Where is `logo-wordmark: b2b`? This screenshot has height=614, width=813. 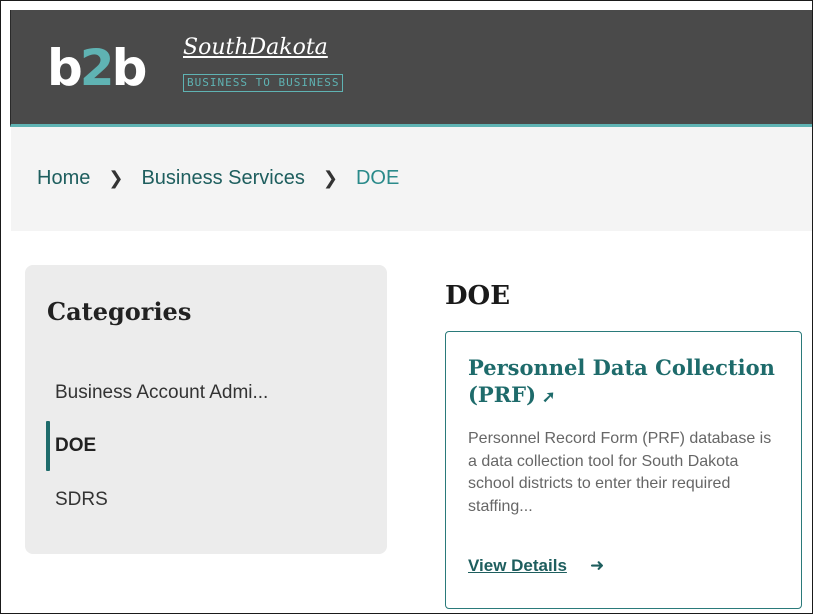
logo-wordmark: b2b is located at coordinates (97, 68).